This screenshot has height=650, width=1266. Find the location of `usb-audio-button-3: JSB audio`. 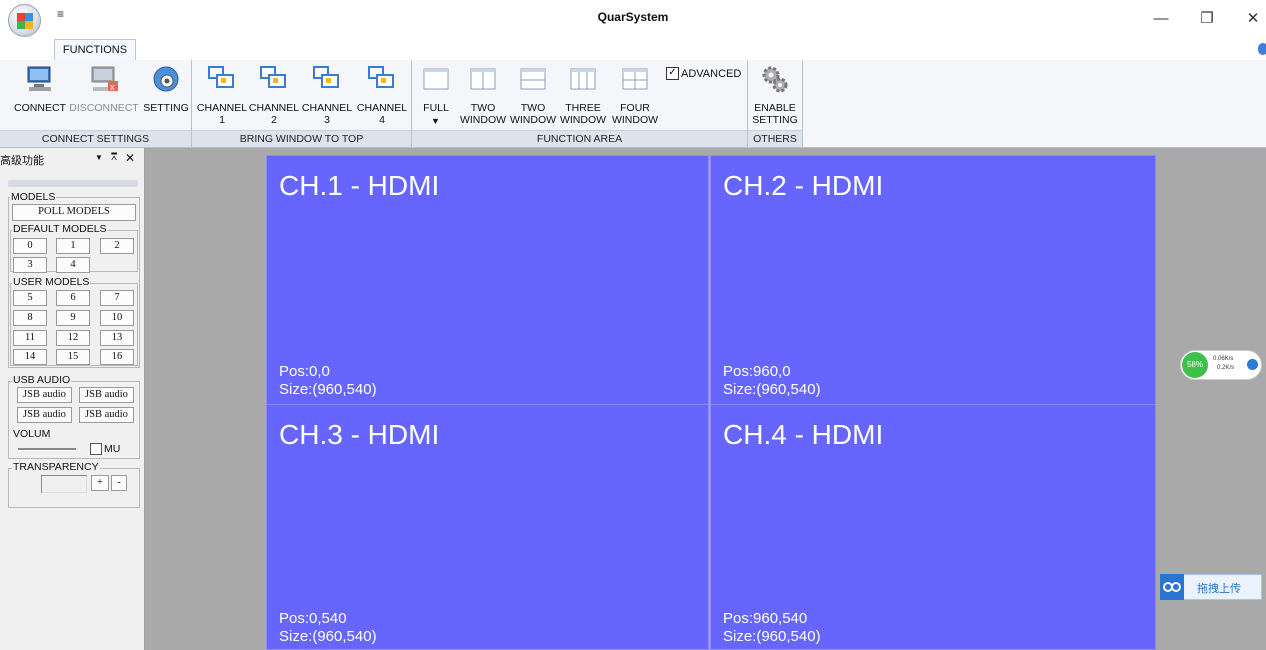

usb-audio-button-3: JSB audio is located at coordinates (44, 415).